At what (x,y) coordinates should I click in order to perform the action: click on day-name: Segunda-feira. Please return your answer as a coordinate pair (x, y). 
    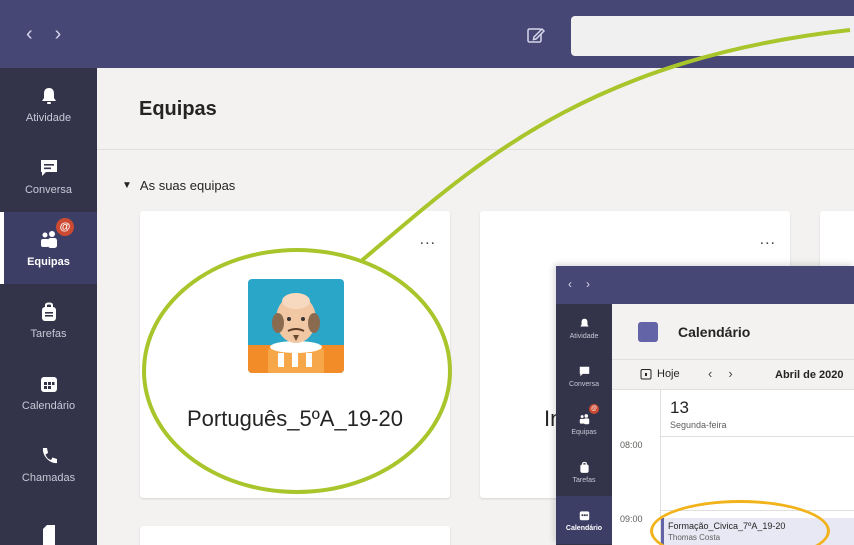
    Looking at the image, I should click on (698, 425).